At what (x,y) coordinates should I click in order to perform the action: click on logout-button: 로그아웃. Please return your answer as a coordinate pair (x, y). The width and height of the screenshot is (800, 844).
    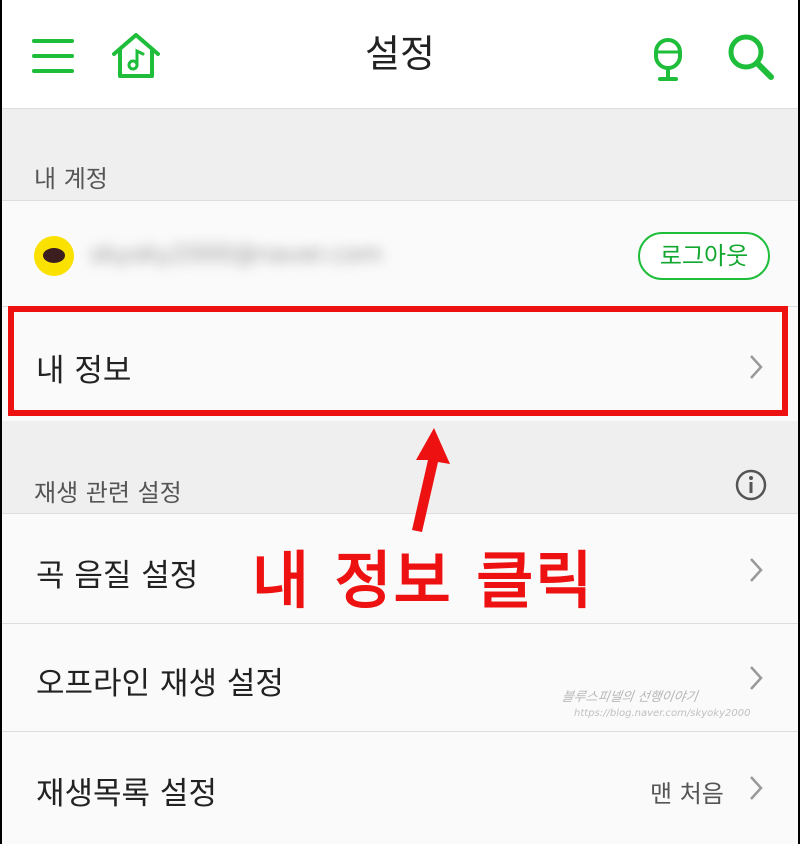
    Looking at the image, I should click on (704, 256).